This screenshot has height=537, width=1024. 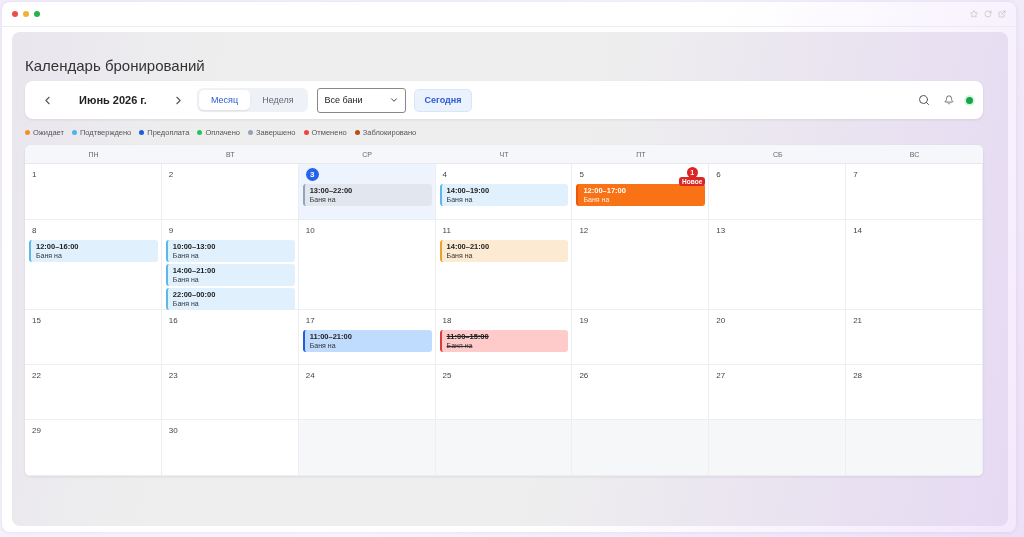 What do you see at coordinates (721, 321) in the screenshot?
I see `day-number: 20` at bounding box center [721, 321].